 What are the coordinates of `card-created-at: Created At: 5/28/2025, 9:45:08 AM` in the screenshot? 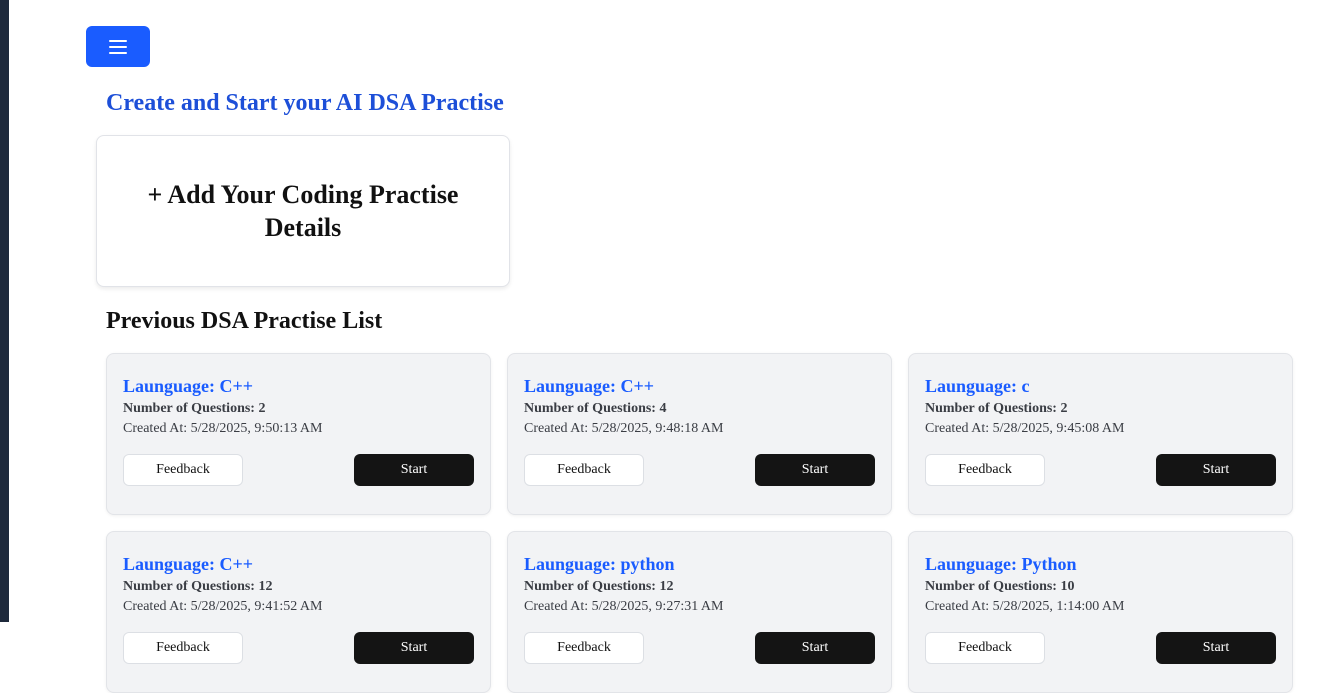 It's located at (1025, 428).